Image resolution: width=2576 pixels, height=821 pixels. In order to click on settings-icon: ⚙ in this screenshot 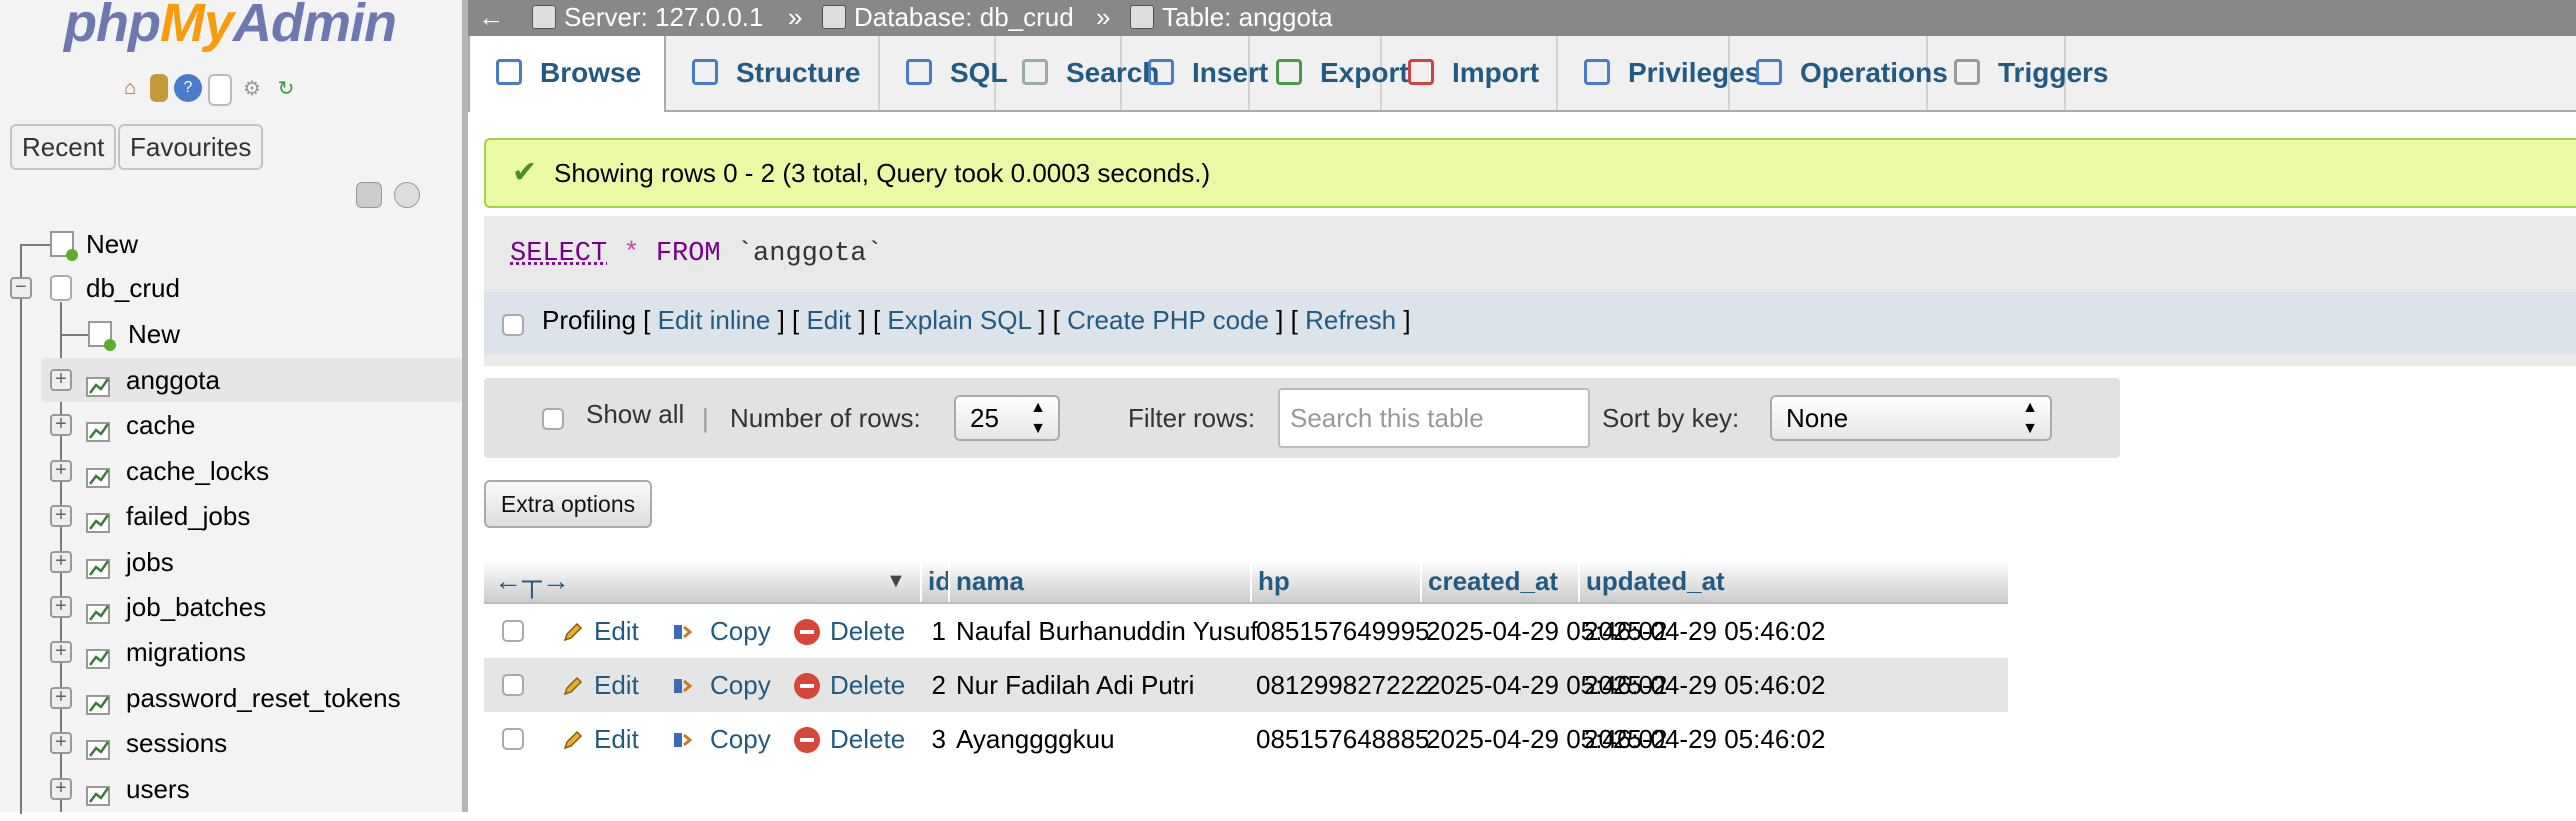, I will do `click(252, 88)`.